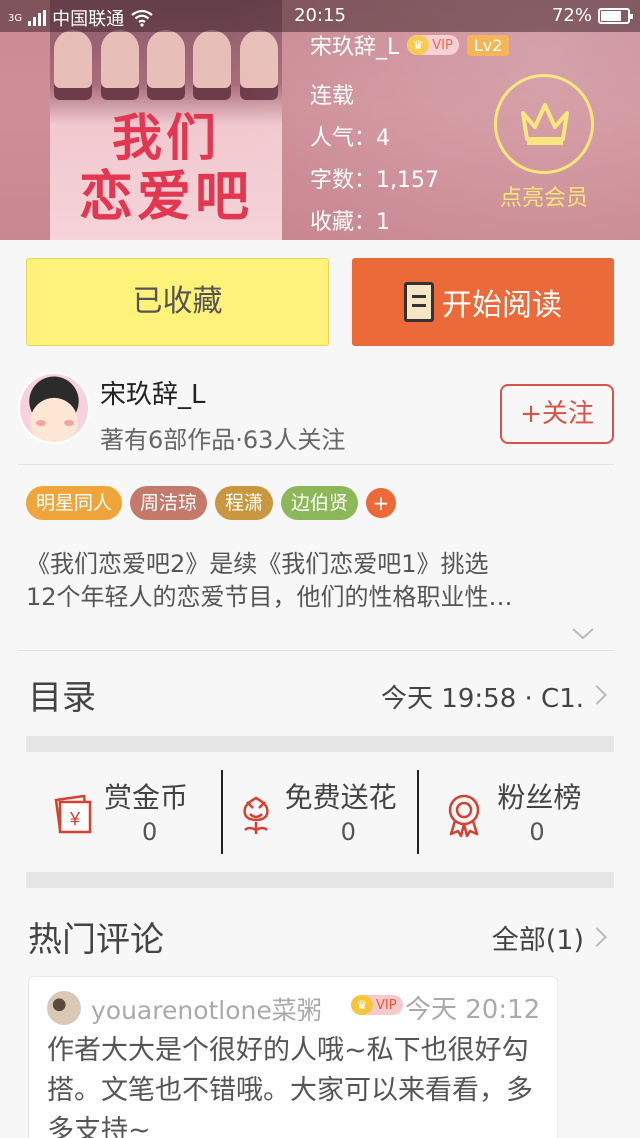 Image resolution: width=640 pixels, height=1138 pixels. I want to click on toc-title: 目录, so click(62, 698).